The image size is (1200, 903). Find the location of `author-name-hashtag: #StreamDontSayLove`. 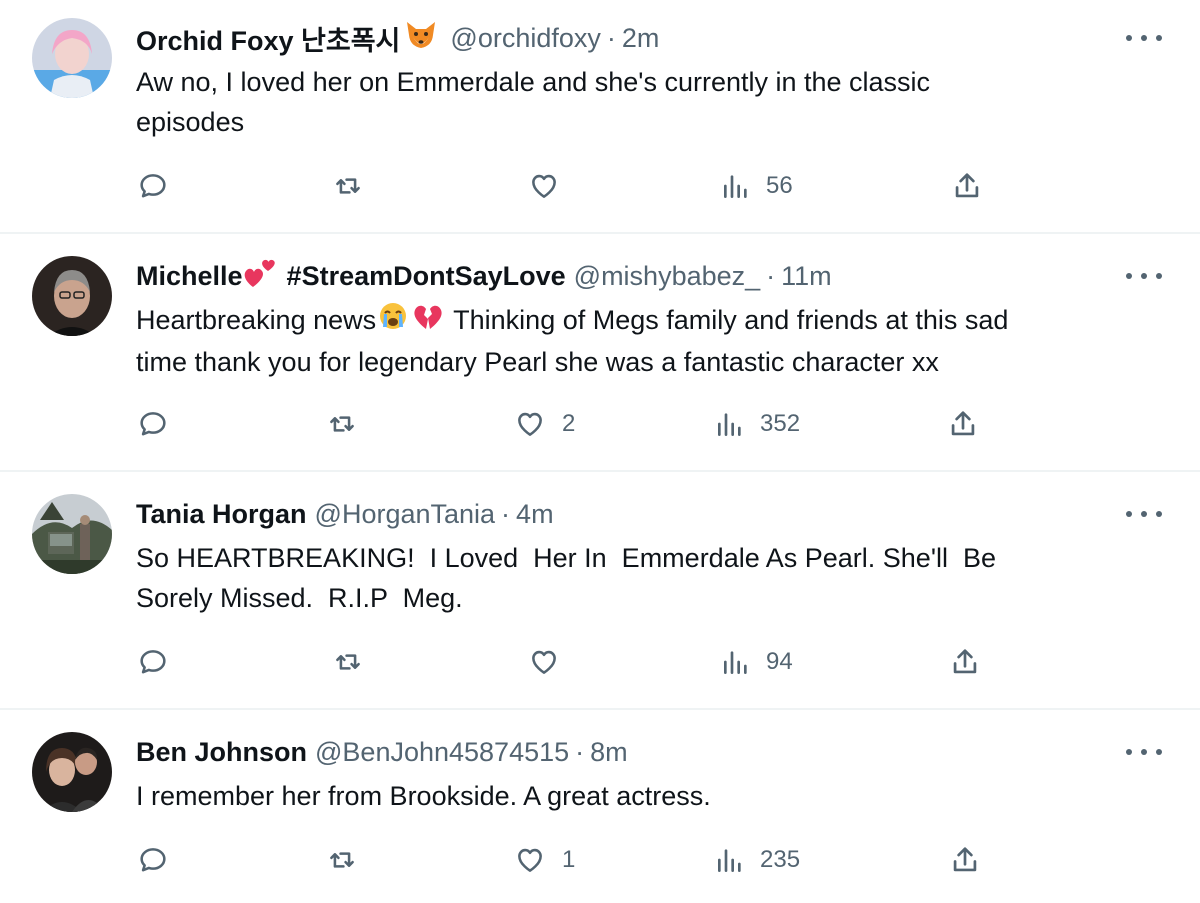

author-name-hashtag: #StreamDontSayLove is located at coordinates (426, 276).